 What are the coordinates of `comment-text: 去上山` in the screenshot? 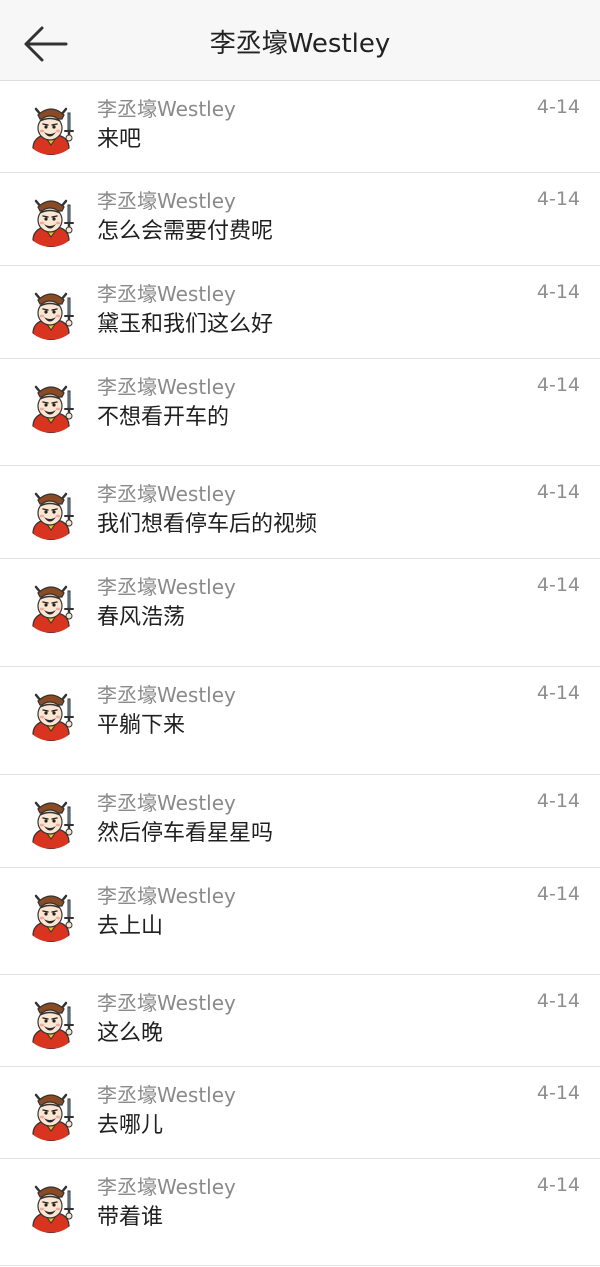 It's located at (130, 926).